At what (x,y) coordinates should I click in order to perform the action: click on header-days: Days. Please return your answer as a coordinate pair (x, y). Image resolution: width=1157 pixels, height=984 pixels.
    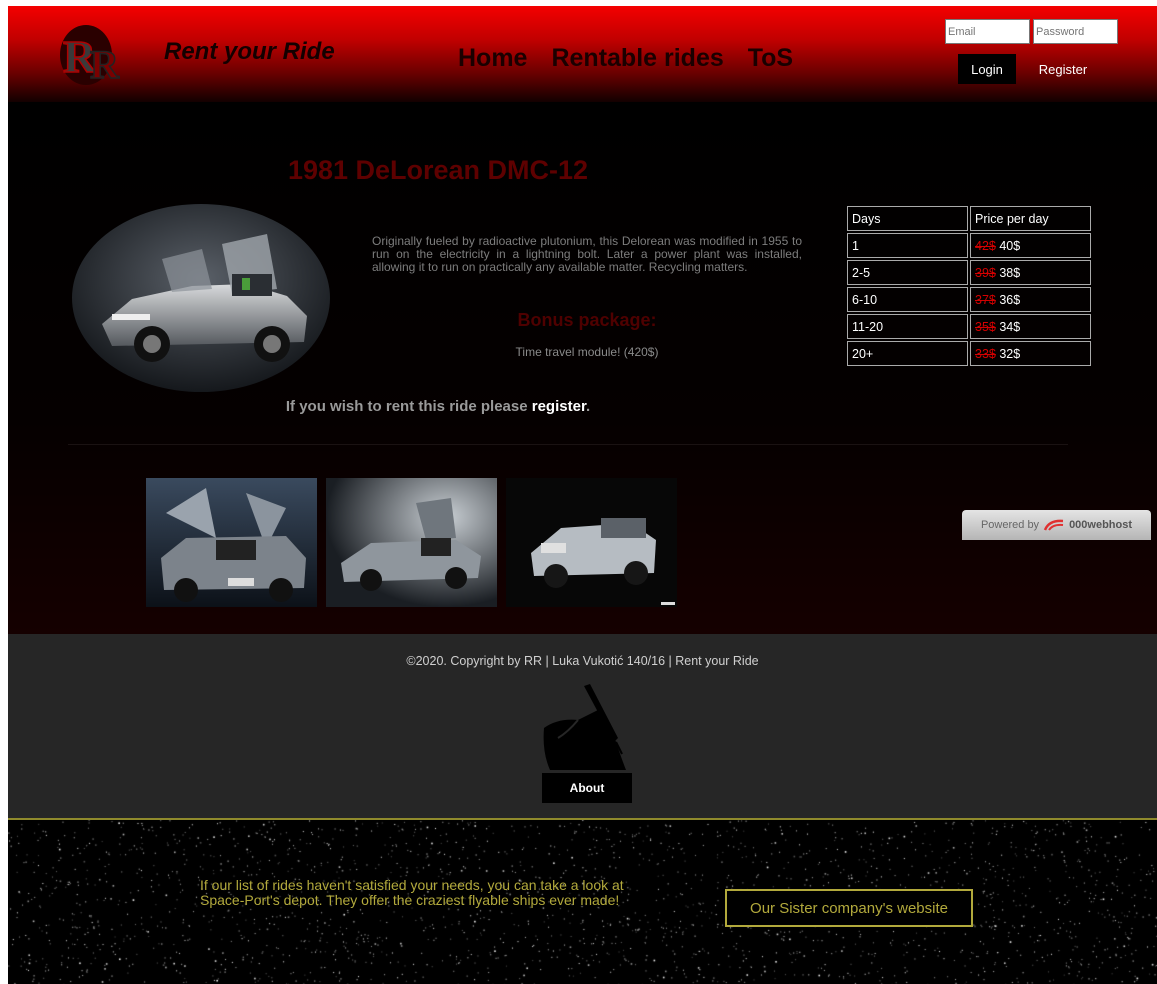
    Looking at the image, I should click on (907, 218).